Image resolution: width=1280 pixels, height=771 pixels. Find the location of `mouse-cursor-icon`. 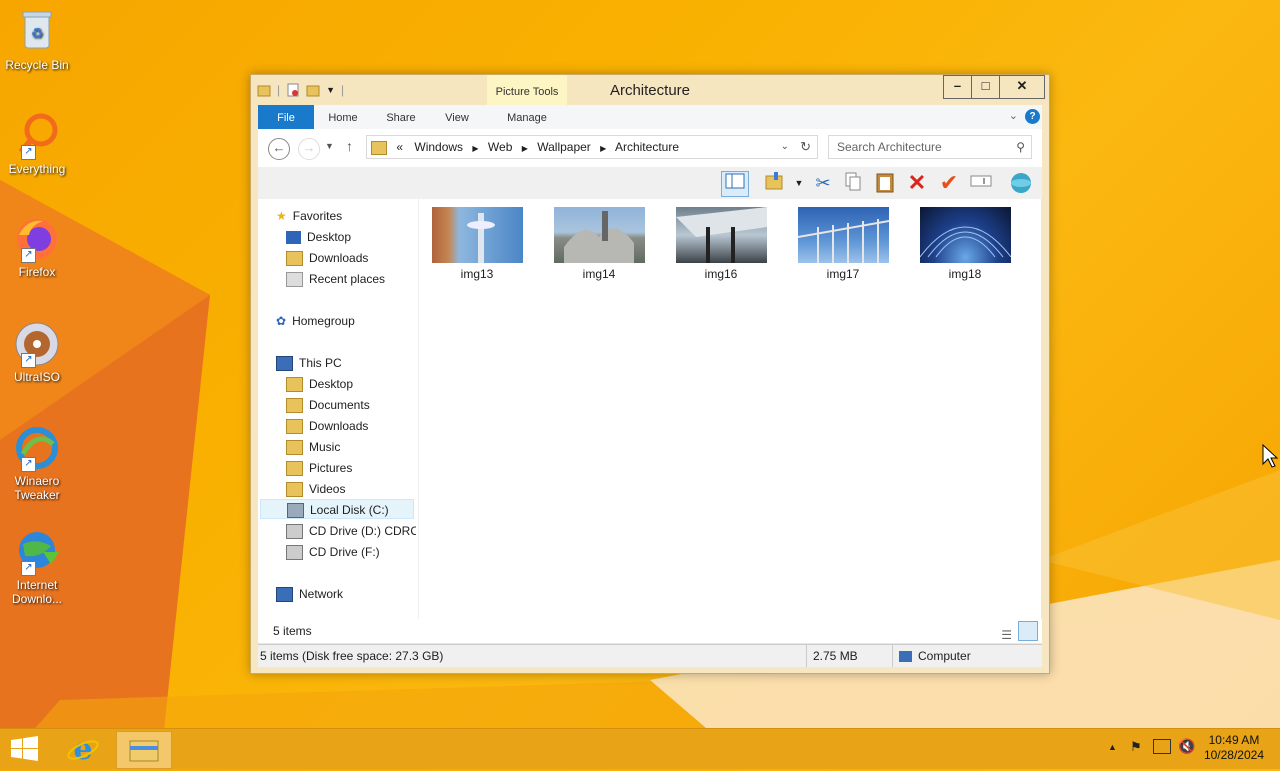

mouse-cursor-icon is located at coordinates (1270, 456).